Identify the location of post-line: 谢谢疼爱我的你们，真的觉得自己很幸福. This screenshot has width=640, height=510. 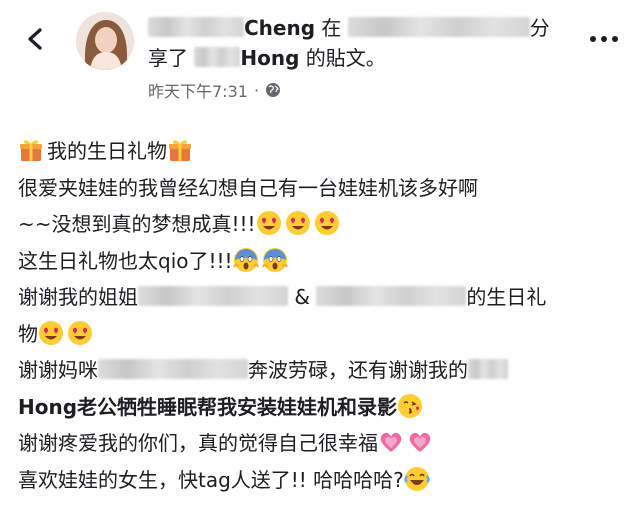
(323, 443).